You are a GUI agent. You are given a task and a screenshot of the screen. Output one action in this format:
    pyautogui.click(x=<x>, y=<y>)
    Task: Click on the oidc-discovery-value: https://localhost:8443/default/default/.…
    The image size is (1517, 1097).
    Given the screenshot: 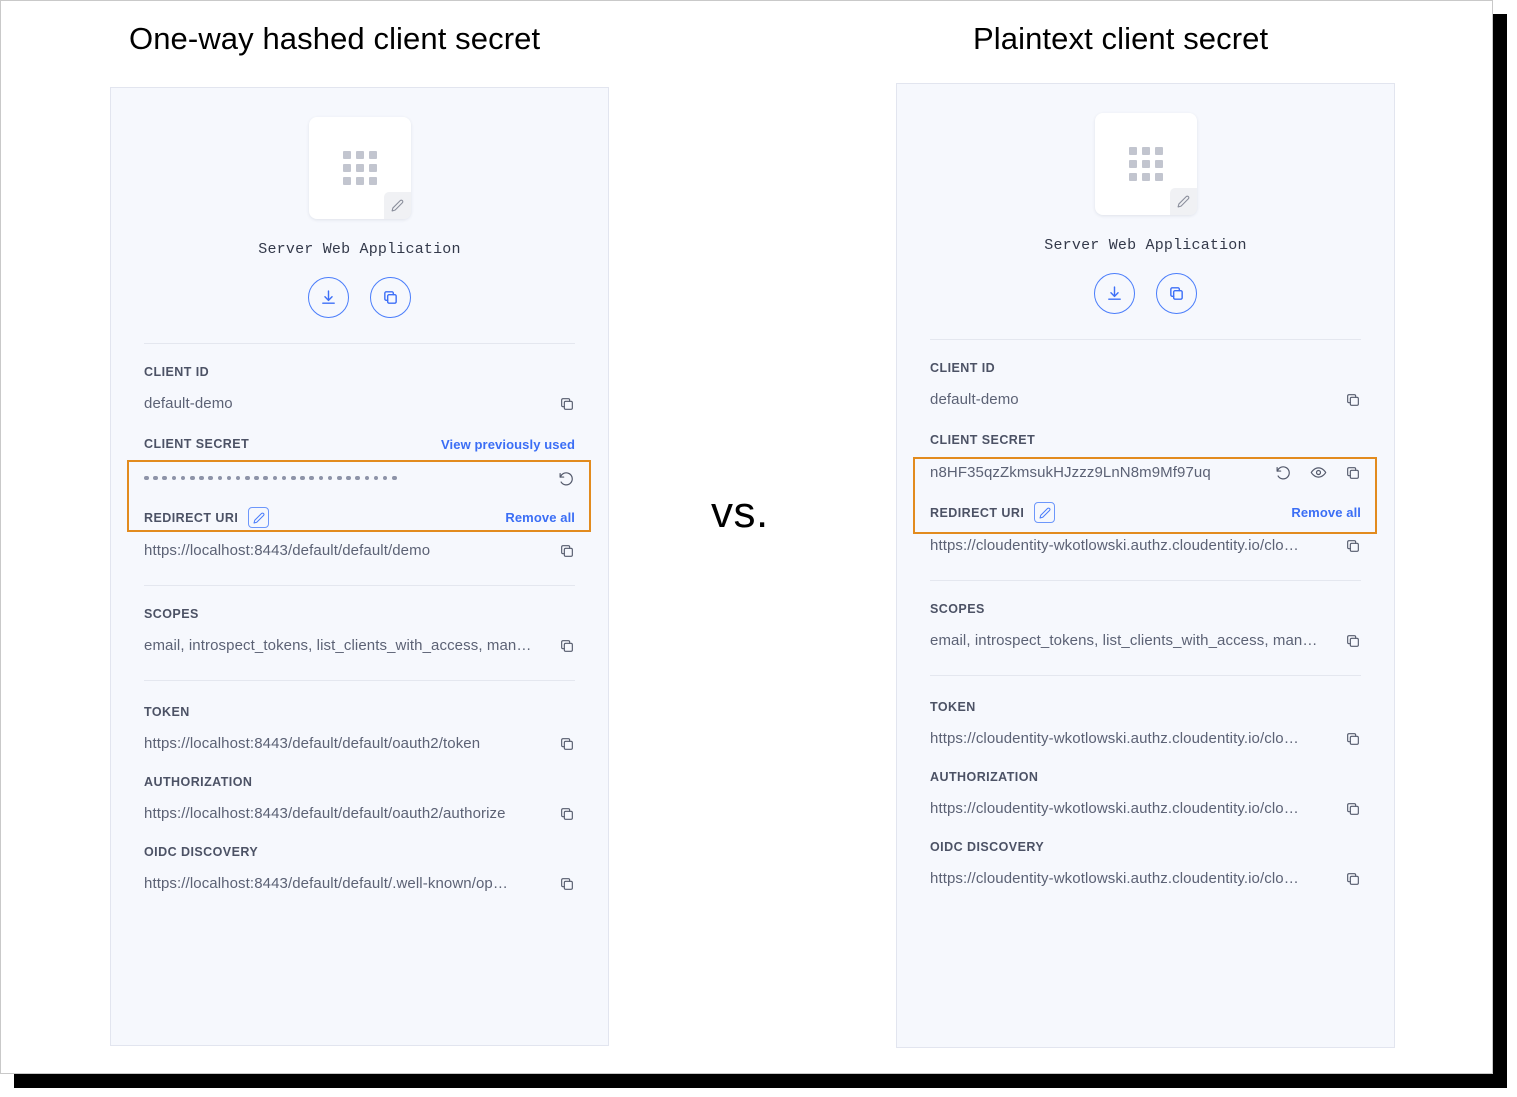 What is the action you would take?
    pyautogui.click(x=326, y=883)
    